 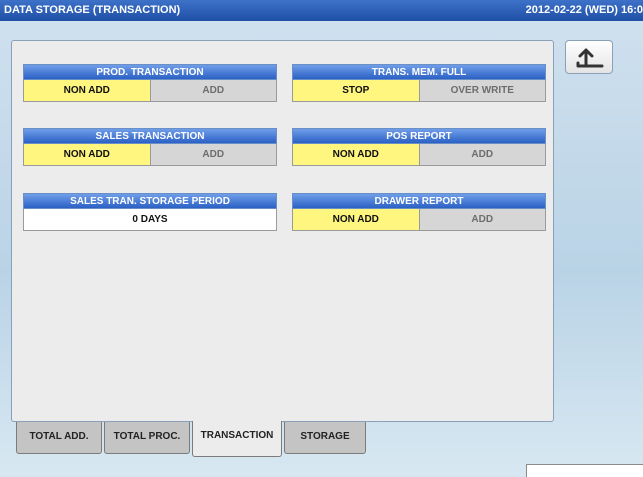 I want to click on pos-report-group: POS REPORT NON ADD ADD, so click(x=419, y=147).